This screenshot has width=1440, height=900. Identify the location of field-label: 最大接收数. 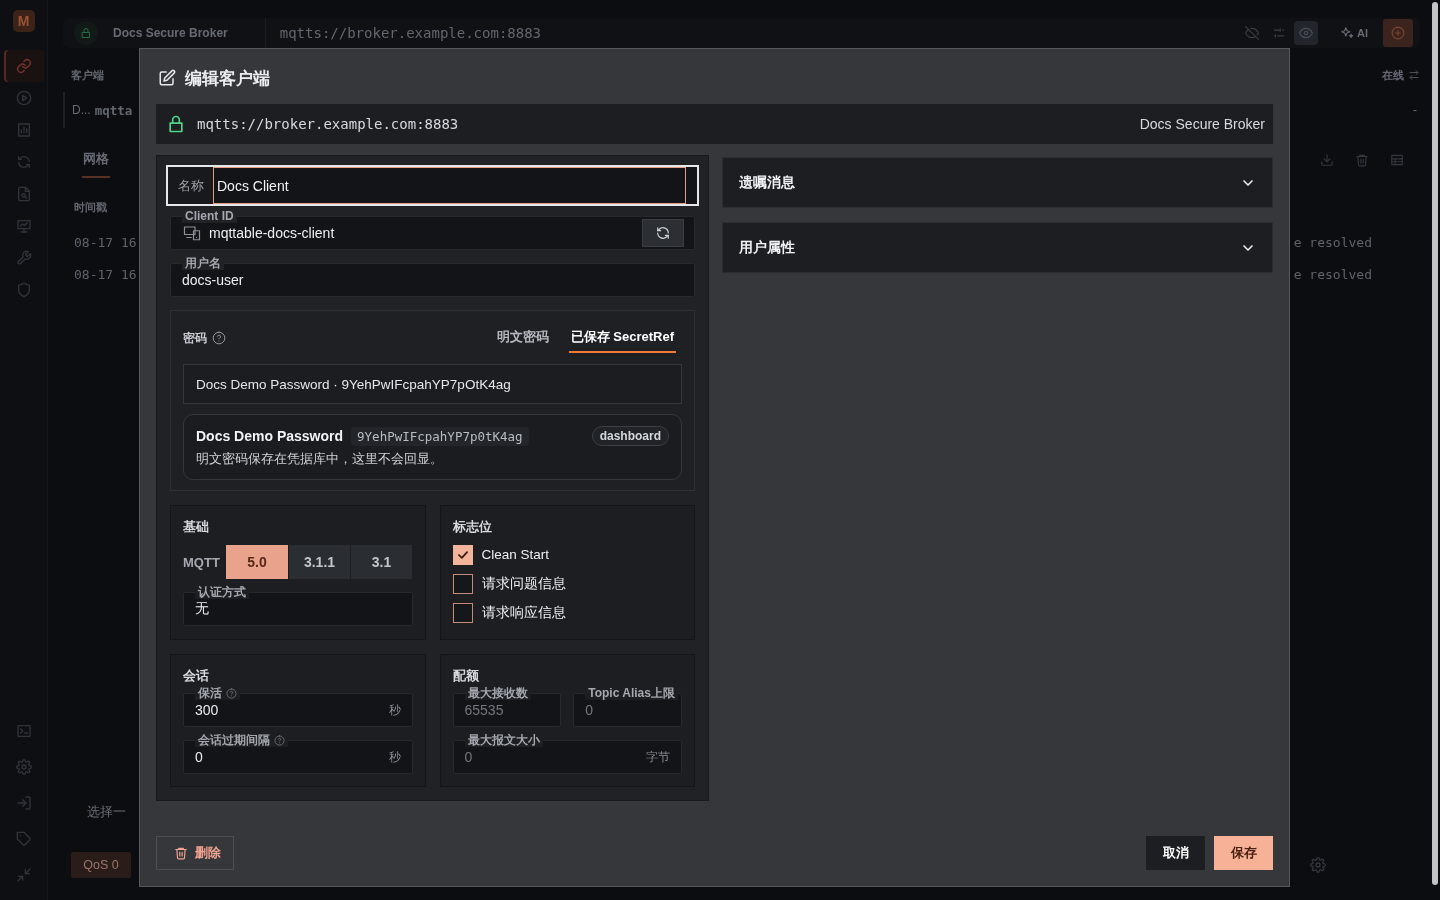
(497, 693).